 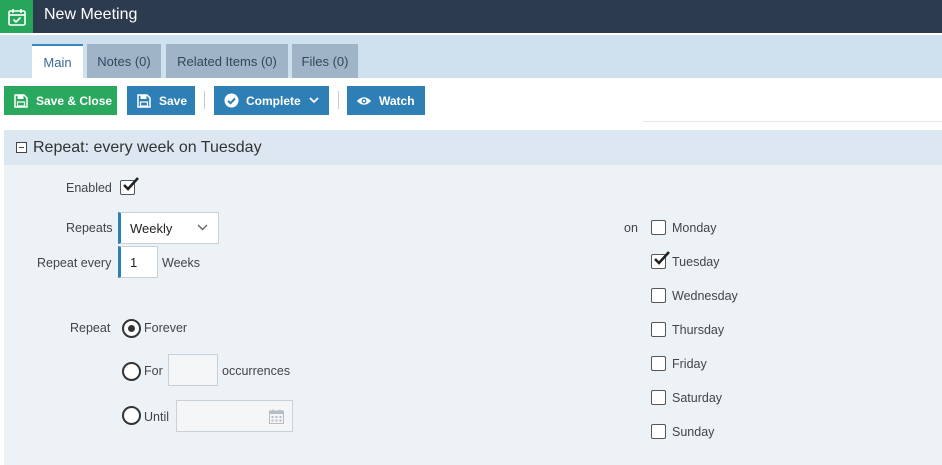 What do you see at coordinates (131, 415) in the screenshot?
I see `until-radio` at bounding box center [131, 415].